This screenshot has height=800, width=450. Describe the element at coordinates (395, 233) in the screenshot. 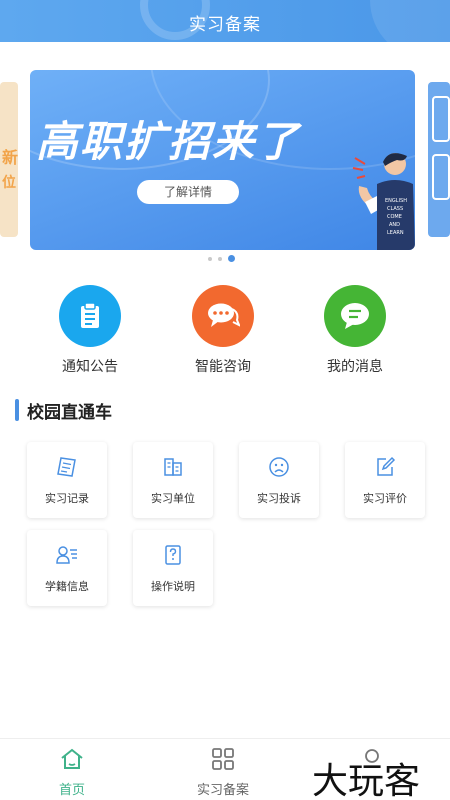

I see `svg-text: LEARN` at that location.